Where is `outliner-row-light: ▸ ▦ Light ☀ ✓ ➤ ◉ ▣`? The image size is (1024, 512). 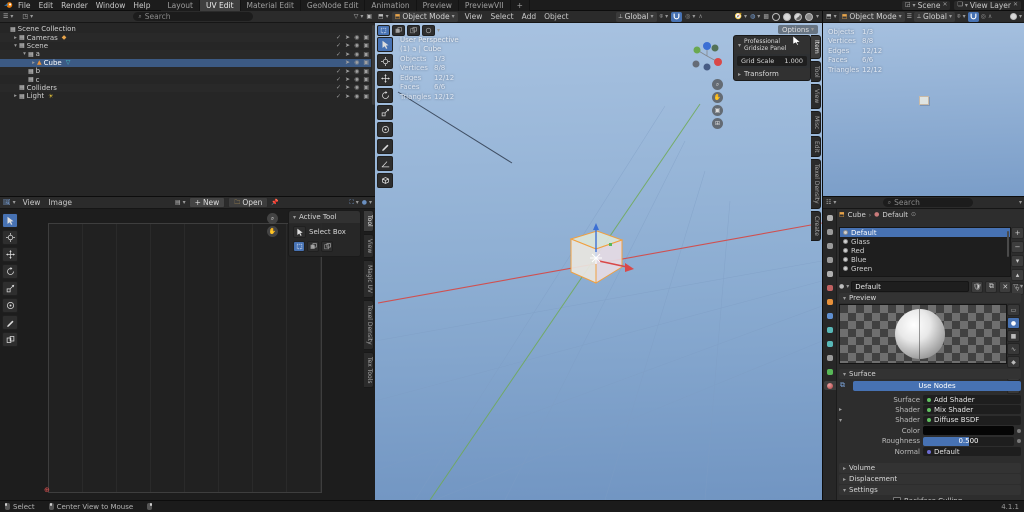 outliner-row-light: ▸ ▦ Light ☀ ✓ ➤ ◉ ▣ is located at coordinates (185, 96).